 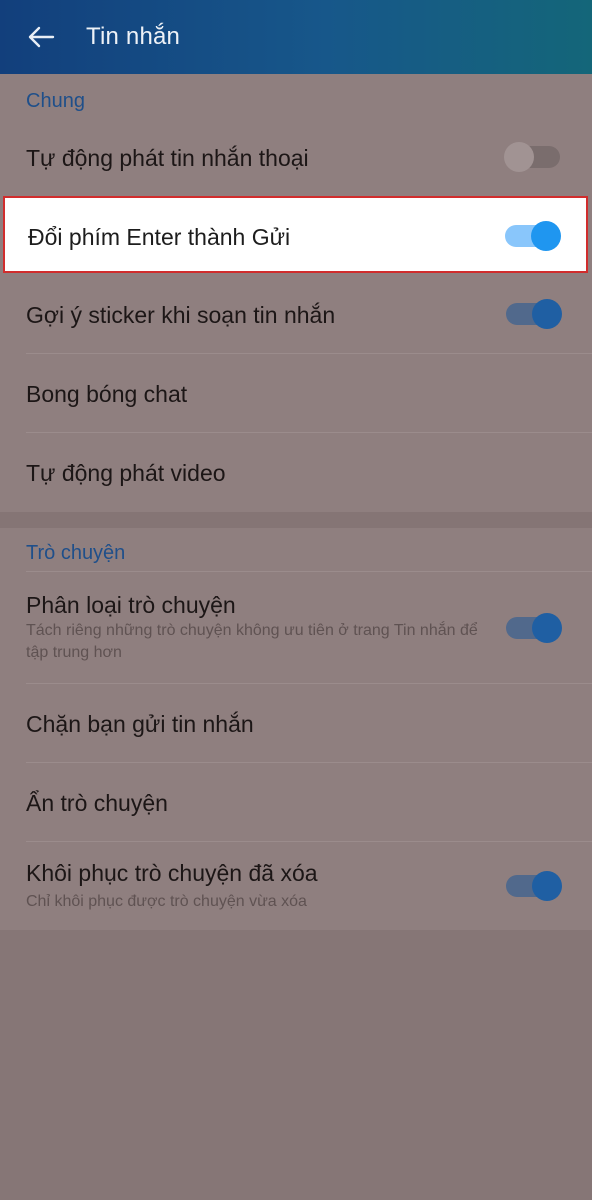 What do you see at coordinates (295, 234) in the screenshot?
I see `setting-enter-to-send: Đổi phím Enter thành Gửi` at bounding box center [295, 234].